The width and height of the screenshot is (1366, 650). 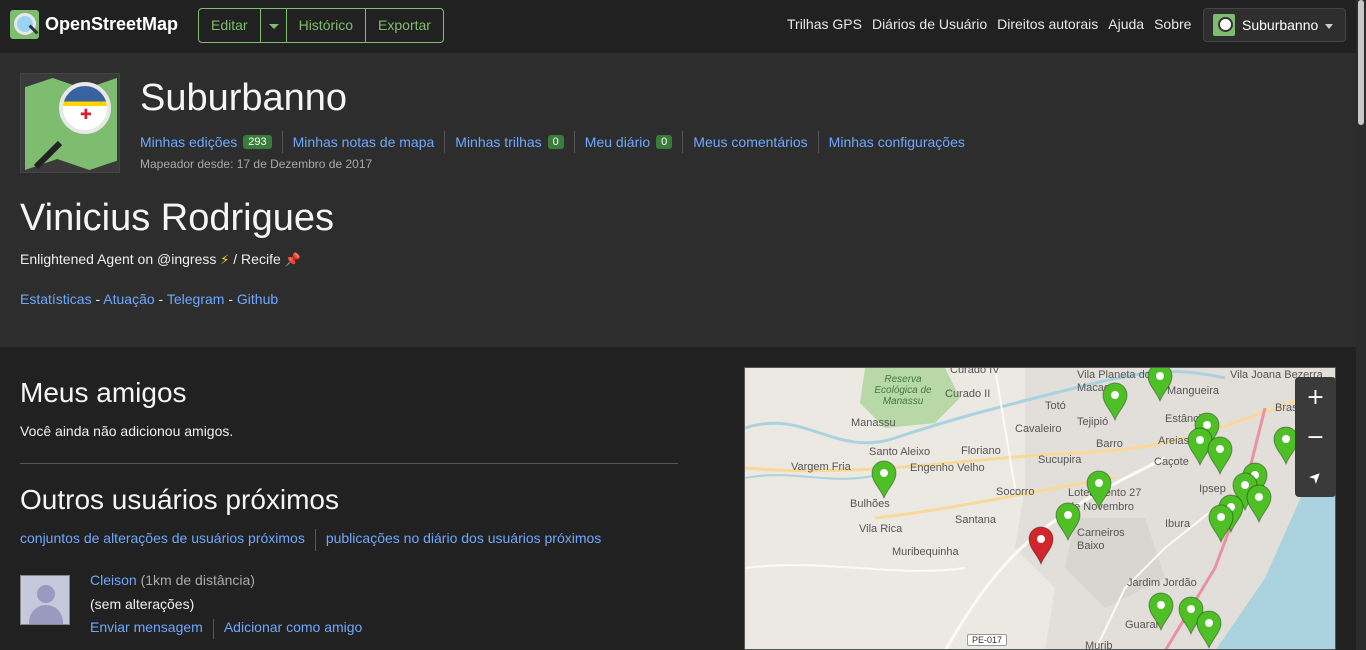 What do you see at coordinates (750, 142) in the screenshot?
I see `my-comments-link: Meus comentários` at bounding box center [750, 142].